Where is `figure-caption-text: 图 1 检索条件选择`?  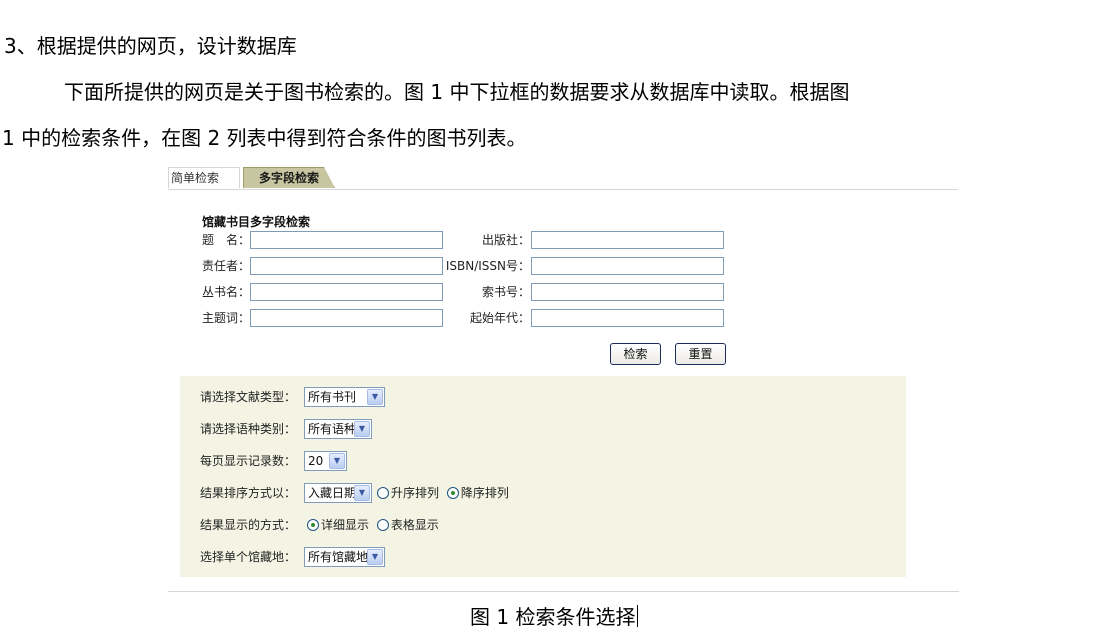
figure-caption-text: 图 1 检索条件选择 is located at coordinates (553, 617).